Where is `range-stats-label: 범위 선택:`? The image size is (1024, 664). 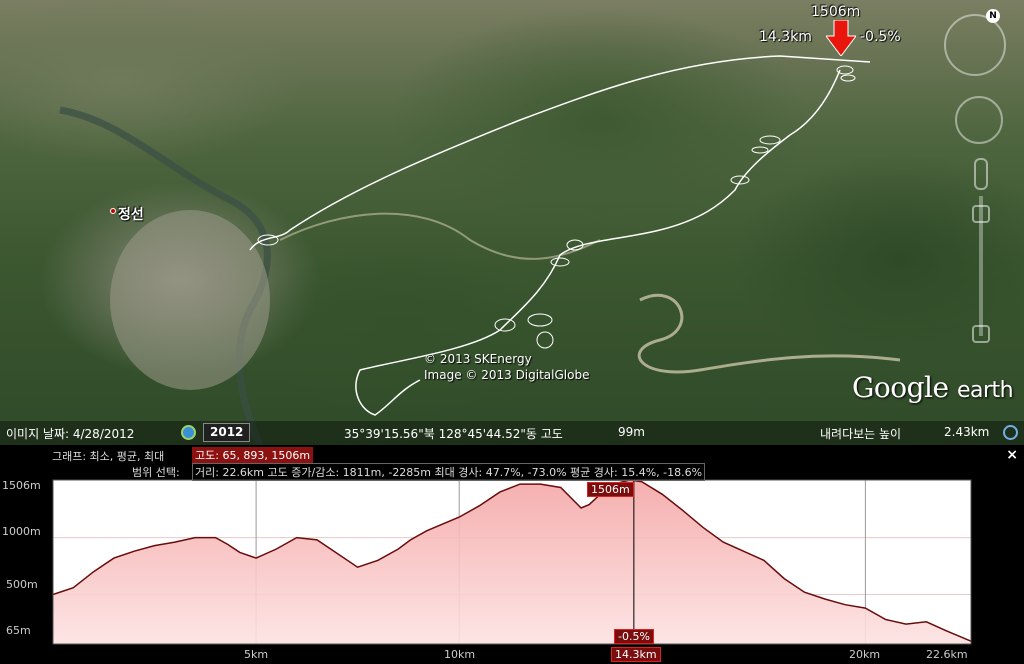
range-stats-label: 범위 선택: is located at coordinates (156, 472).